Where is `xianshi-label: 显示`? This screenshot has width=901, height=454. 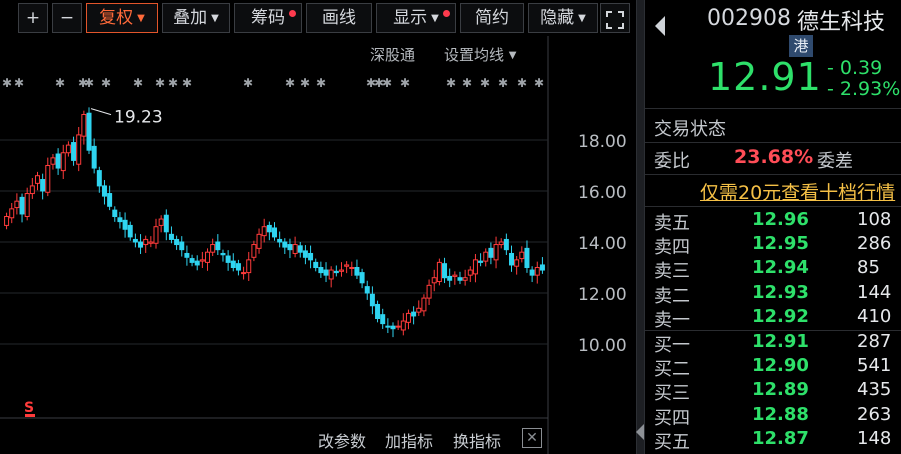 xianshi-label: 显示 is located at coordinates (410, 18).